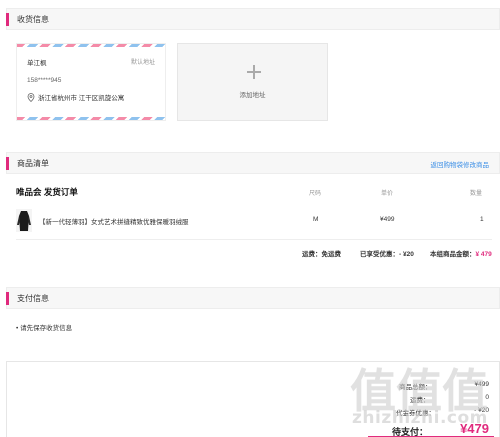 The image size is (500, 437). What do you see at coordinates (33, 298) in the screenshot?
I see `section-title: 支付信息` at bounding box center [33, 298].